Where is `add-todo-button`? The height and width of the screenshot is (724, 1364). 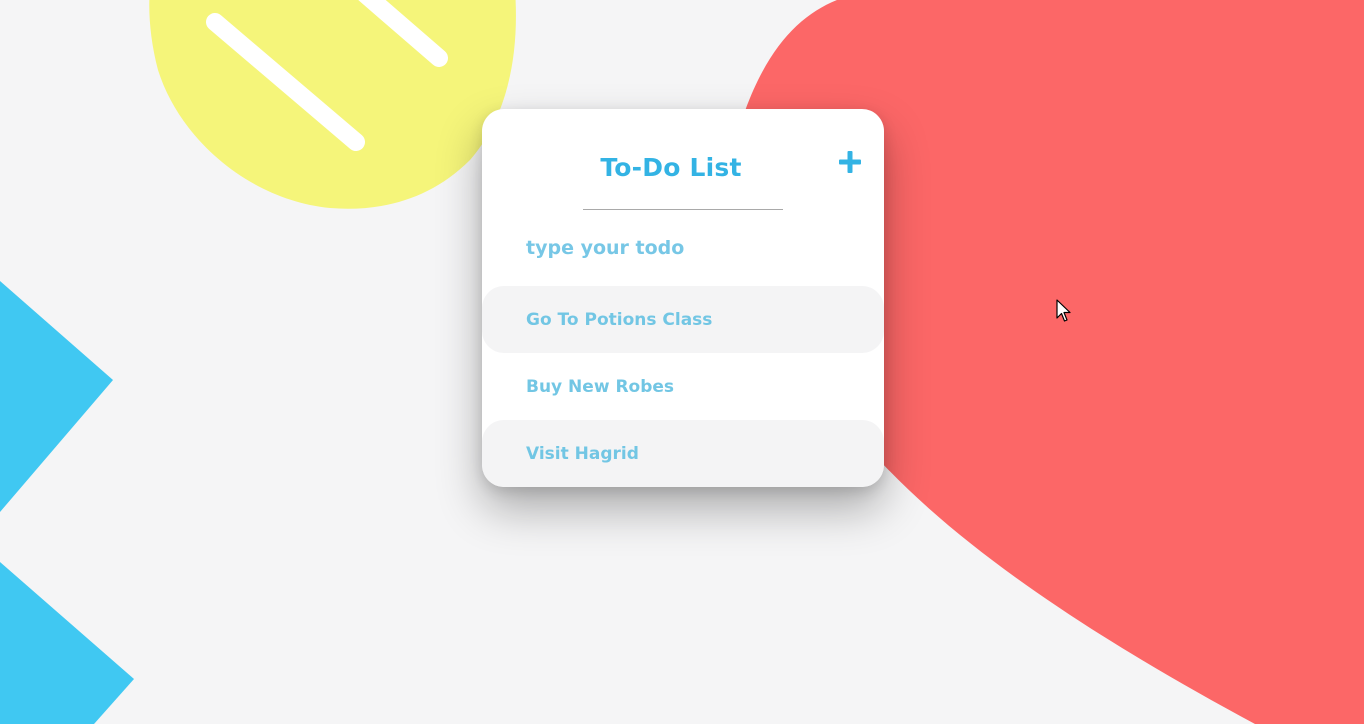
add-todo-button is located at coordinates (850, 162).